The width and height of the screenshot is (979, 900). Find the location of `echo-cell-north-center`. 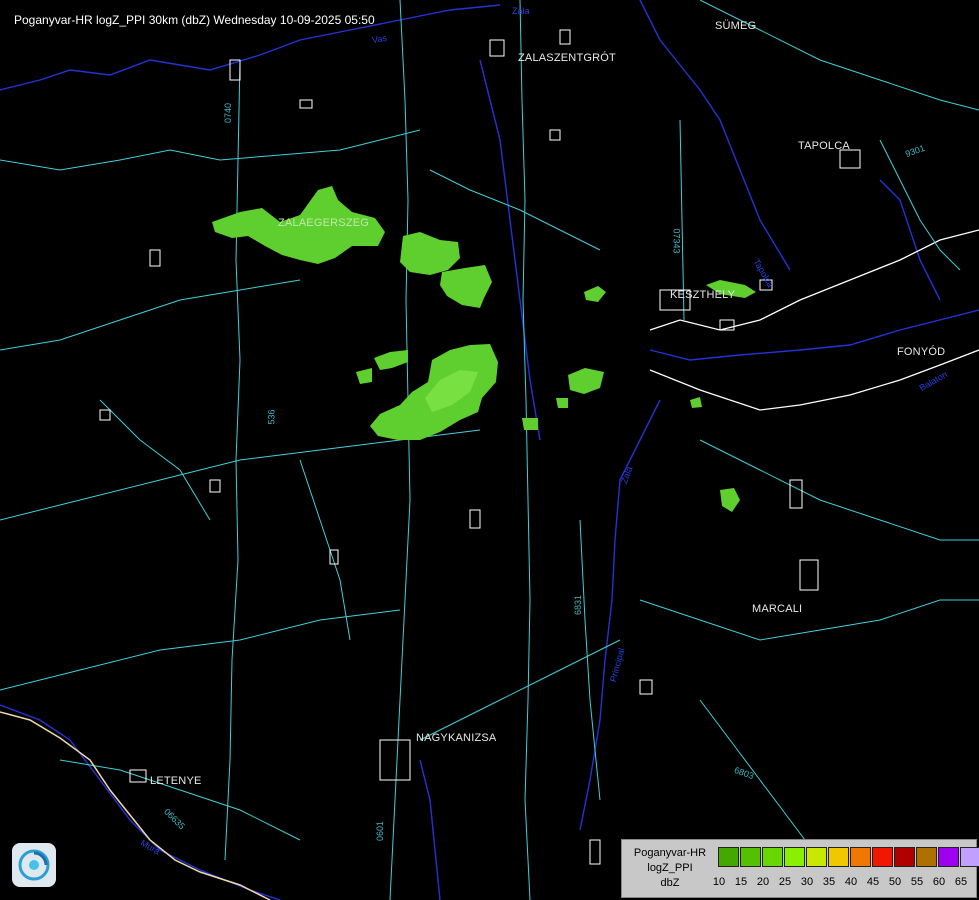

echo-cell-north-center is located at coordinates (430, 253).